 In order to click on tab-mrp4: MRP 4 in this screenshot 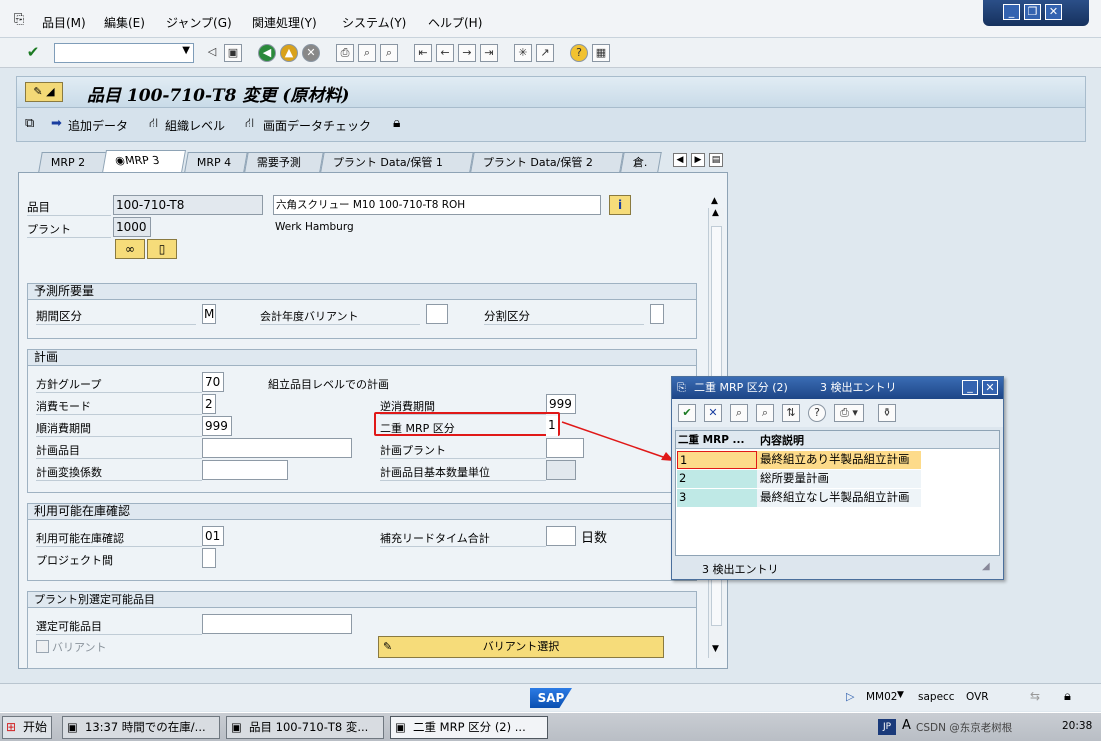, I will do `click(216, 162)`.